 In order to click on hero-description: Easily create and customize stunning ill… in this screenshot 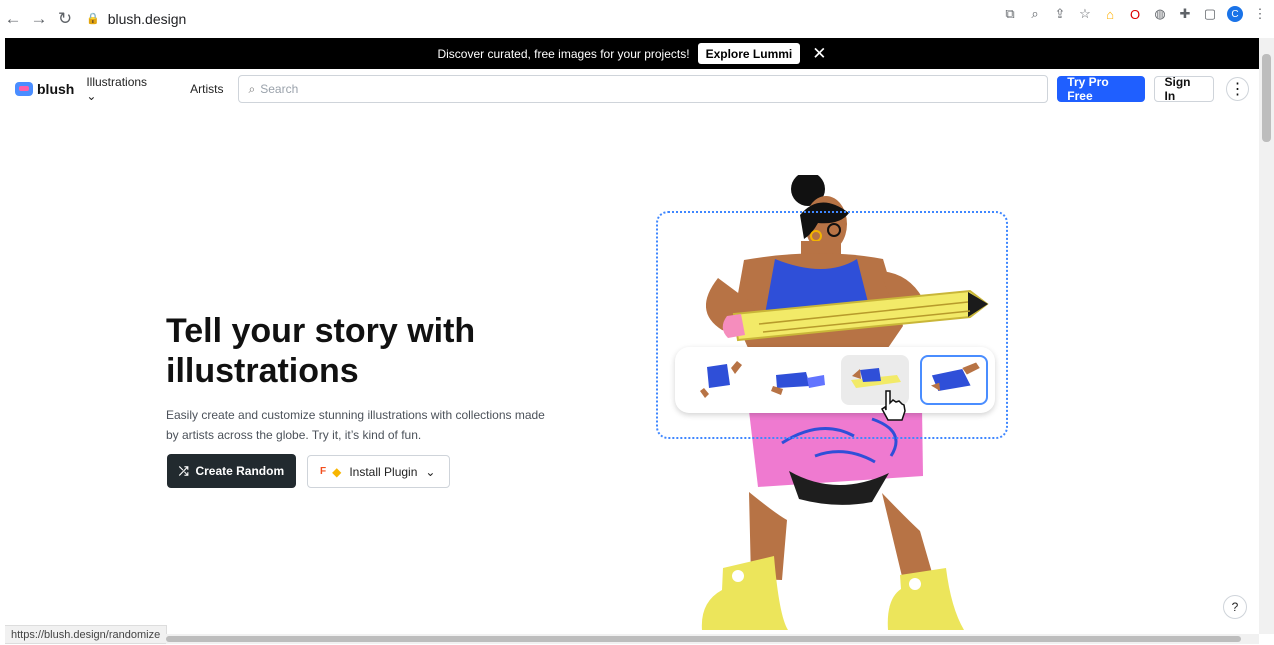, I will do `click(355, 425)`.